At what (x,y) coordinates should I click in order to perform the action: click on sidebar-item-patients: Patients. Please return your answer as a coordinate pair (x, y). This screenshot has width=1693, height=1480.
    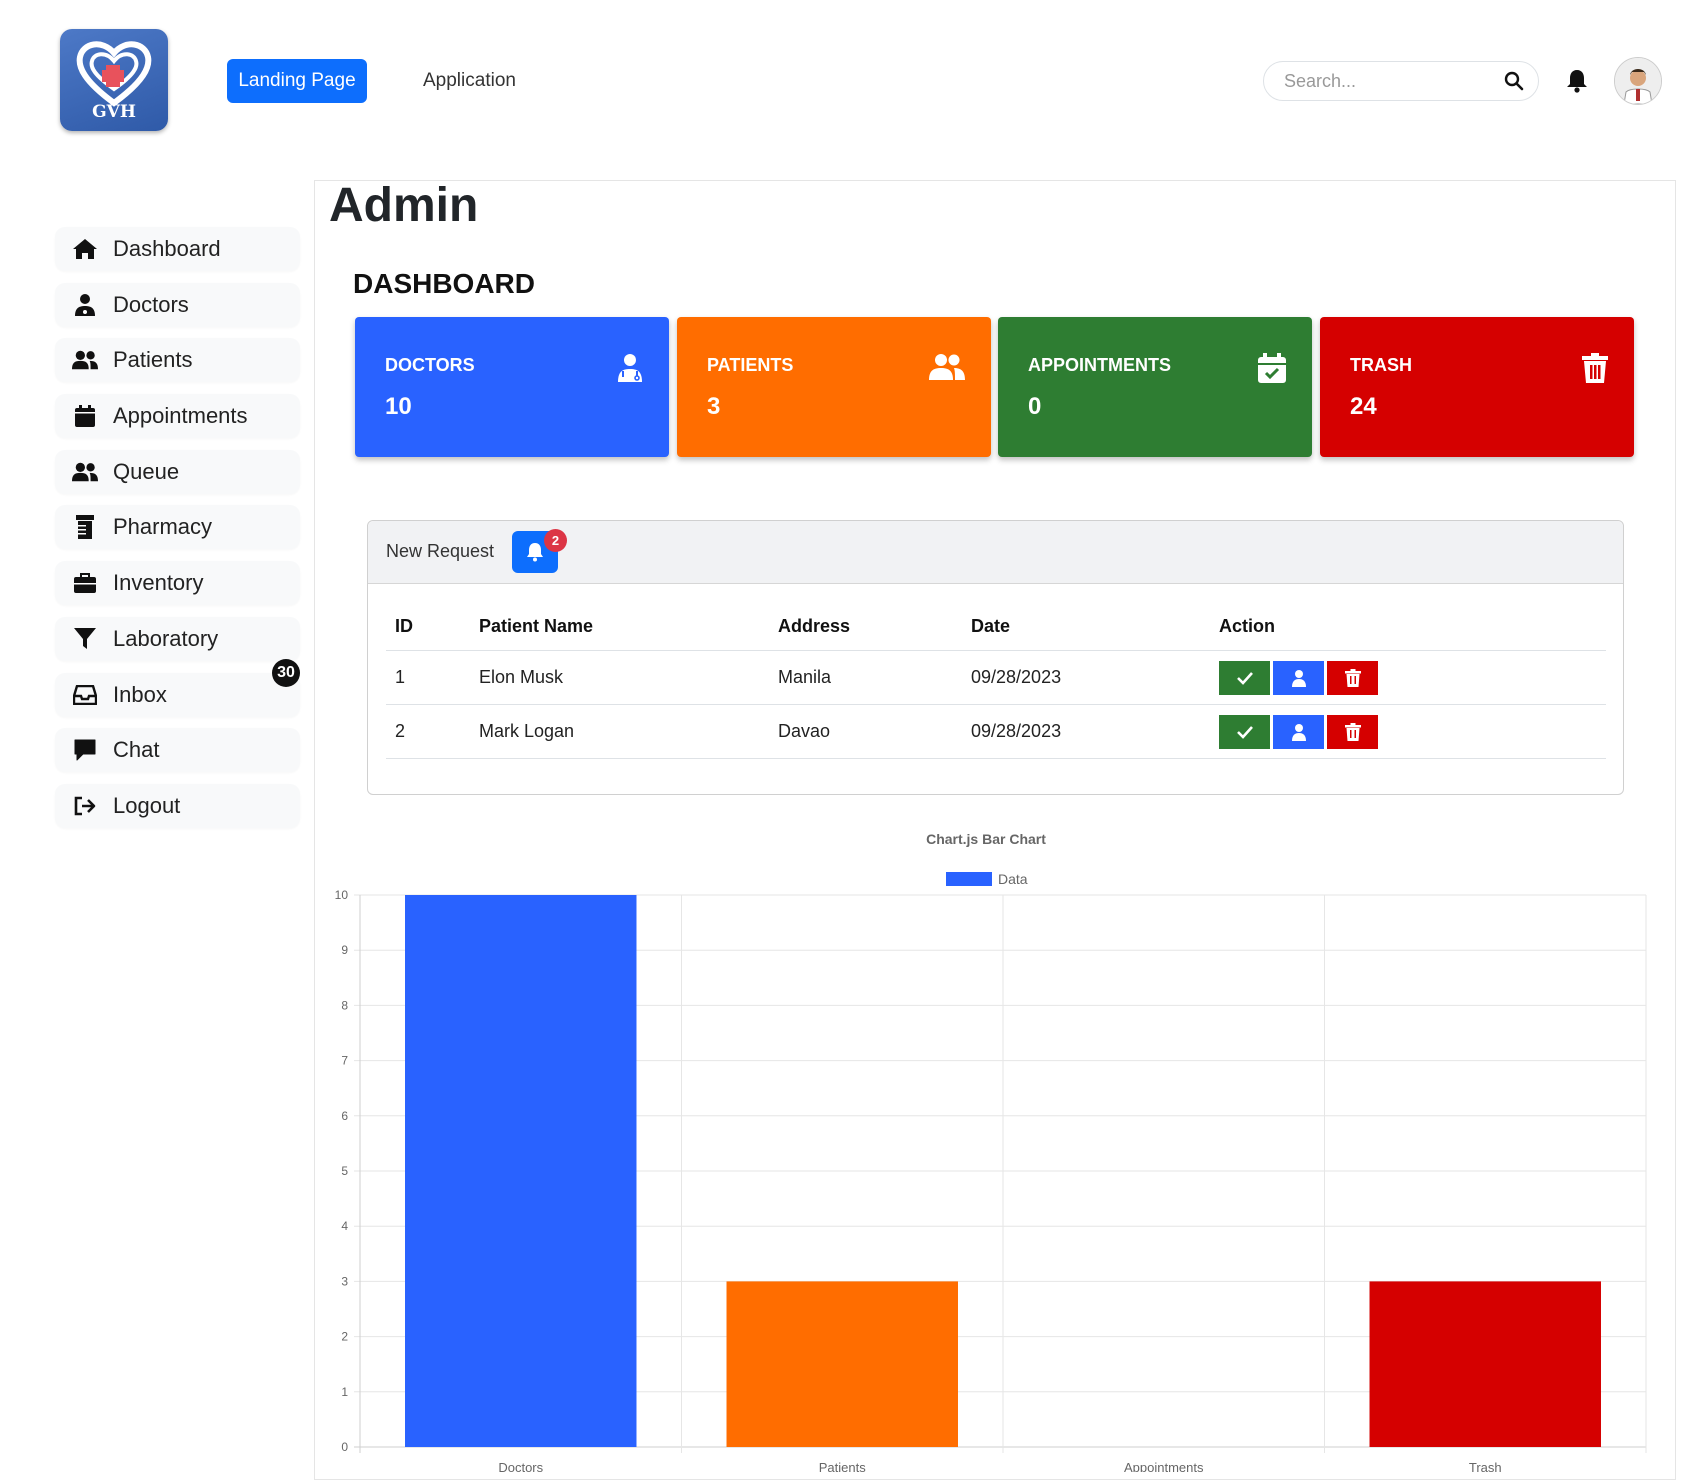
    Looking at the image, I should click on (177, 360).